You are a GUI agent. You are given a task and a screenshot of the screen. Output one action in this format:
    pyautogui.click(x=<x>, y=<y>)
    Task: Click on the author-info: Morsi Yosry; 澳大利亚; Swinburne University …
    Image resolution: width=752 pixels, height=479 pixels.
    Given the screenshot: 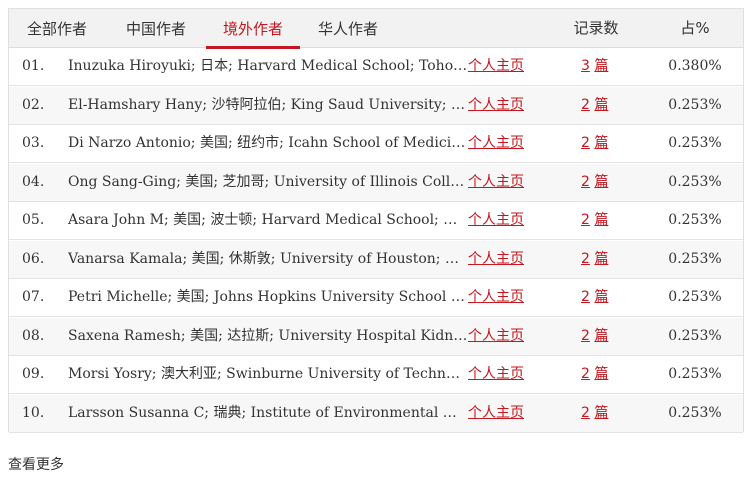 What is the action you would take?
    pyautogui.click(x=268, y=374)
    